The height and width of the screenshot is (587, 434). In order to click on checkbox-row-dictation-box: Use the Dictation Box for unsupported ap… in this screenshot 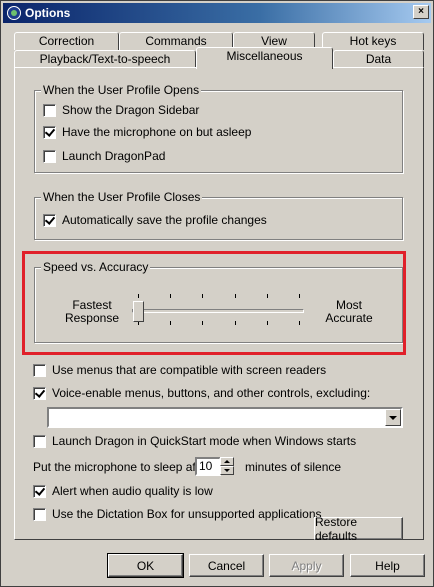, I will do `click(177, 514)`.